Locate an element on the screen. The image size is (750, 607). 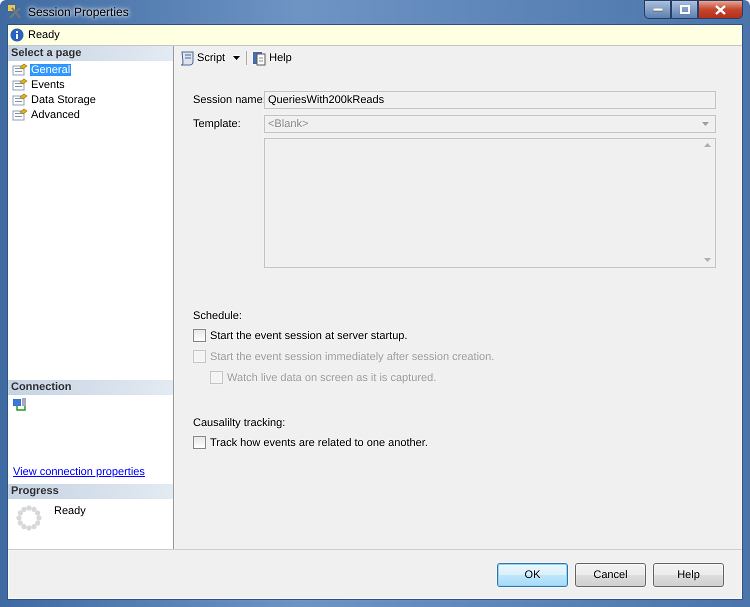
maximize-button is located at coordinates (684, 9).